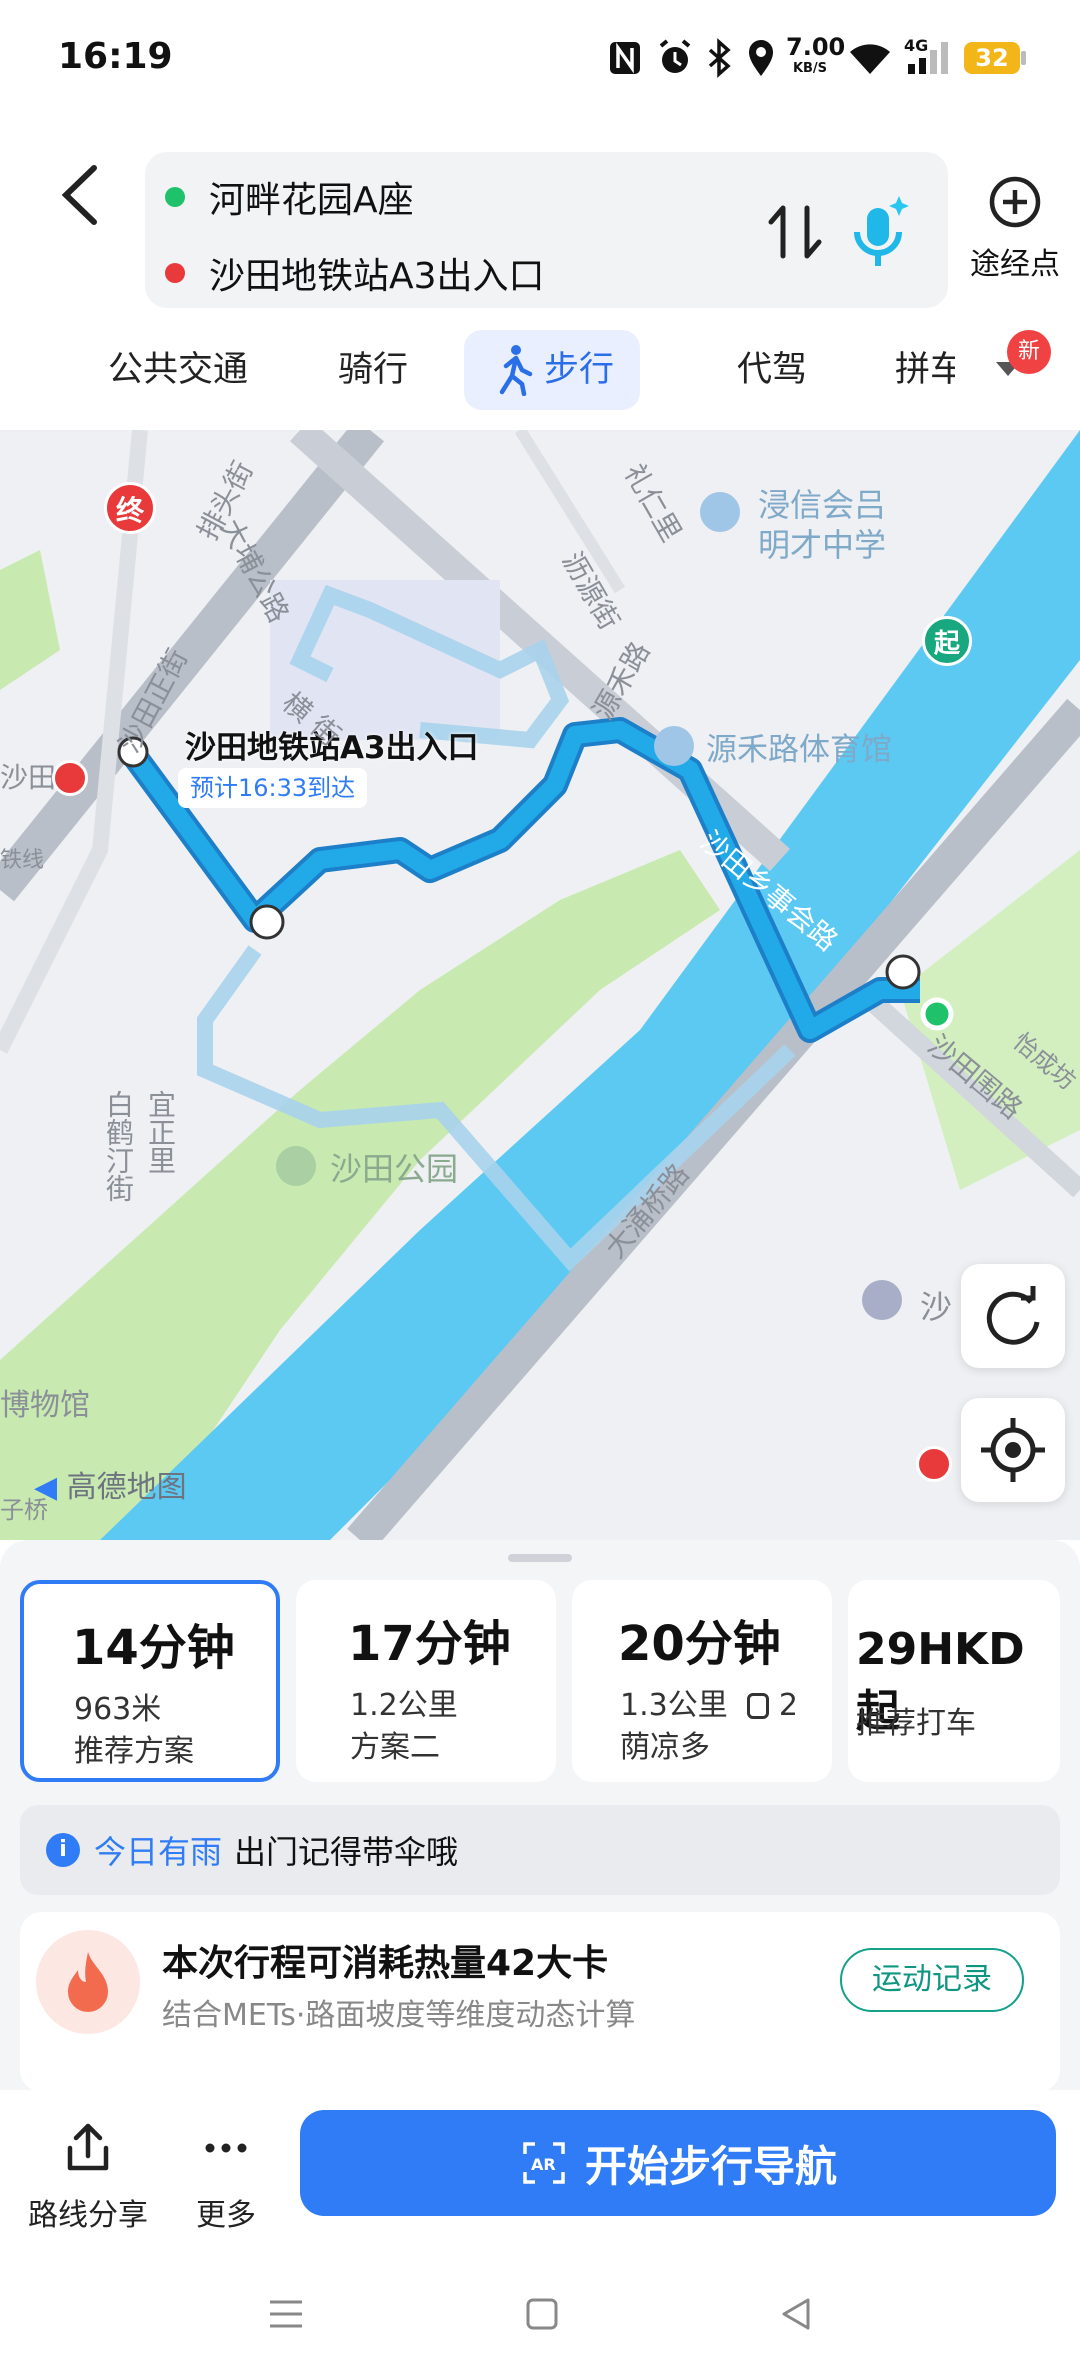  I want to click on plan-tag: 荫凉多, so click(665, 1747).